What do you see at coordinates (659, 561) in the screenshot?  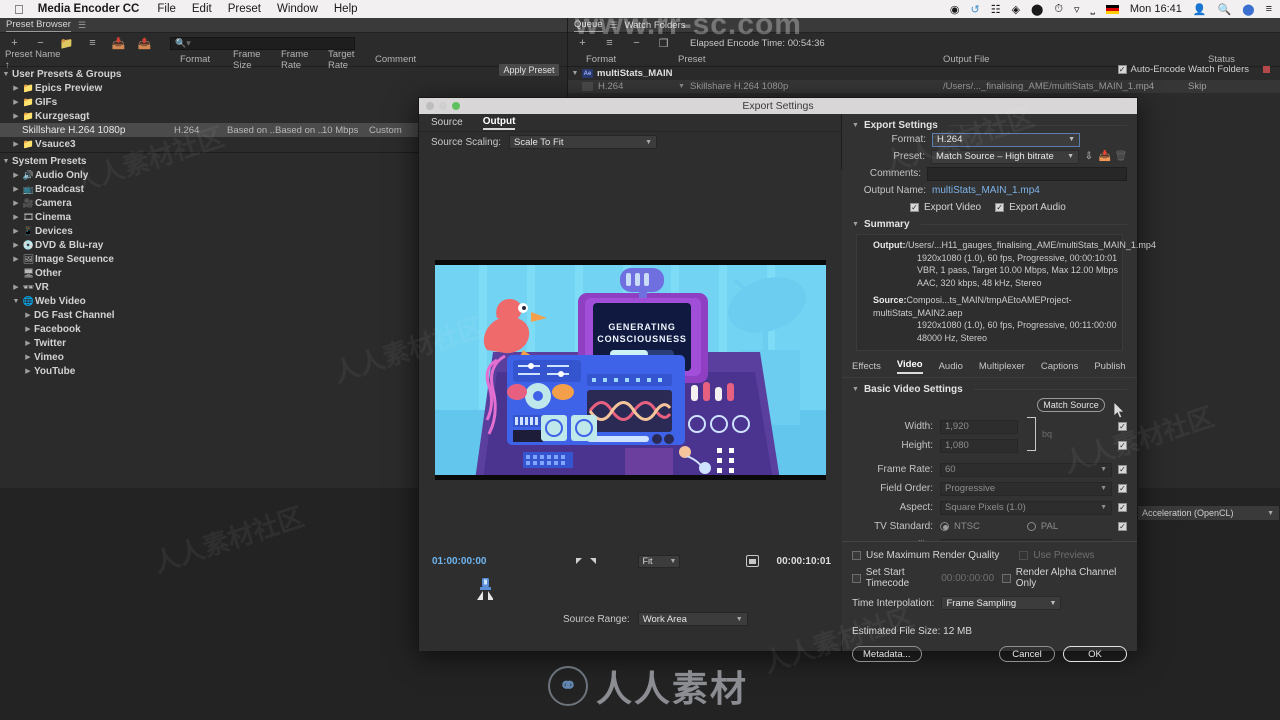 I see `zoom-level-dropdown: Fit ▼` at bounding box center [659, 561].